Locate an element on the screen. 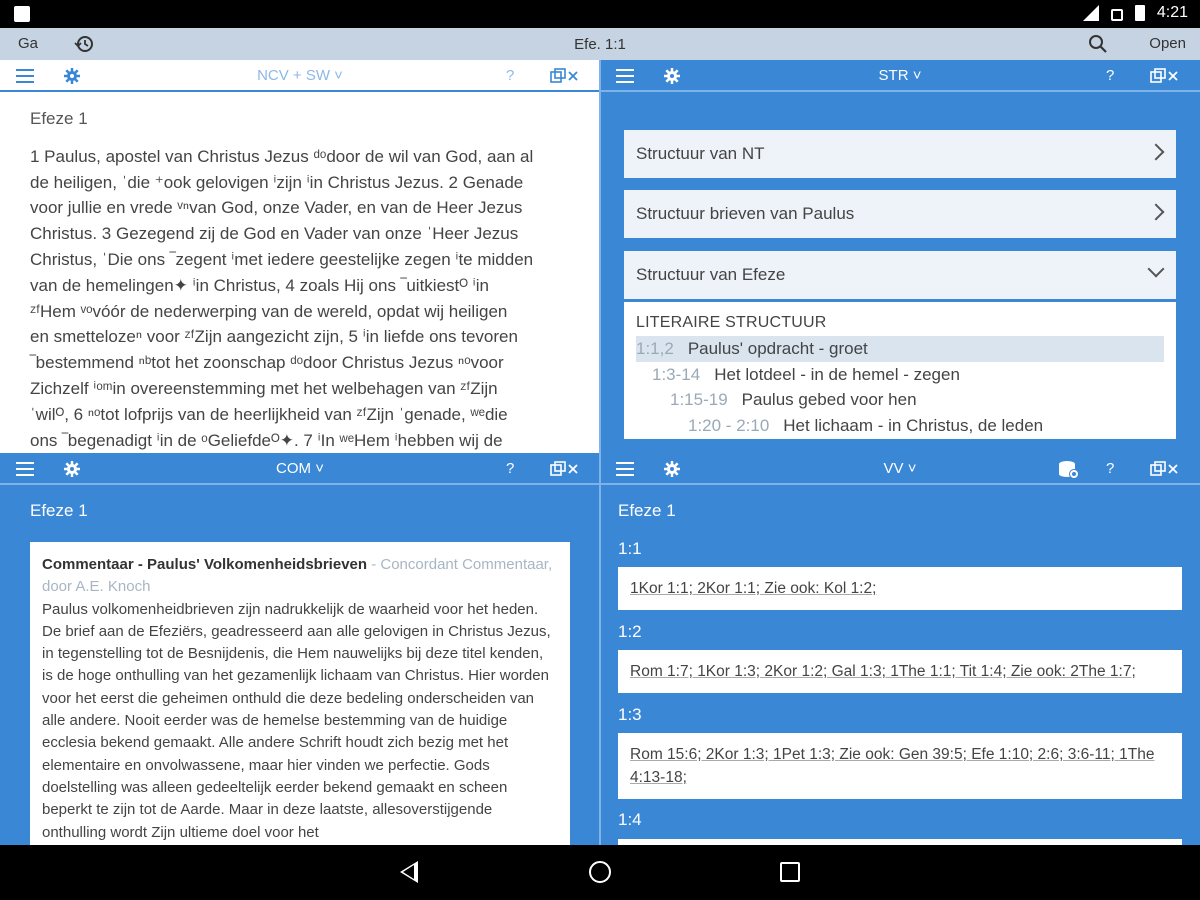  chevron-down-icon is located at coordinates (1156, 269).